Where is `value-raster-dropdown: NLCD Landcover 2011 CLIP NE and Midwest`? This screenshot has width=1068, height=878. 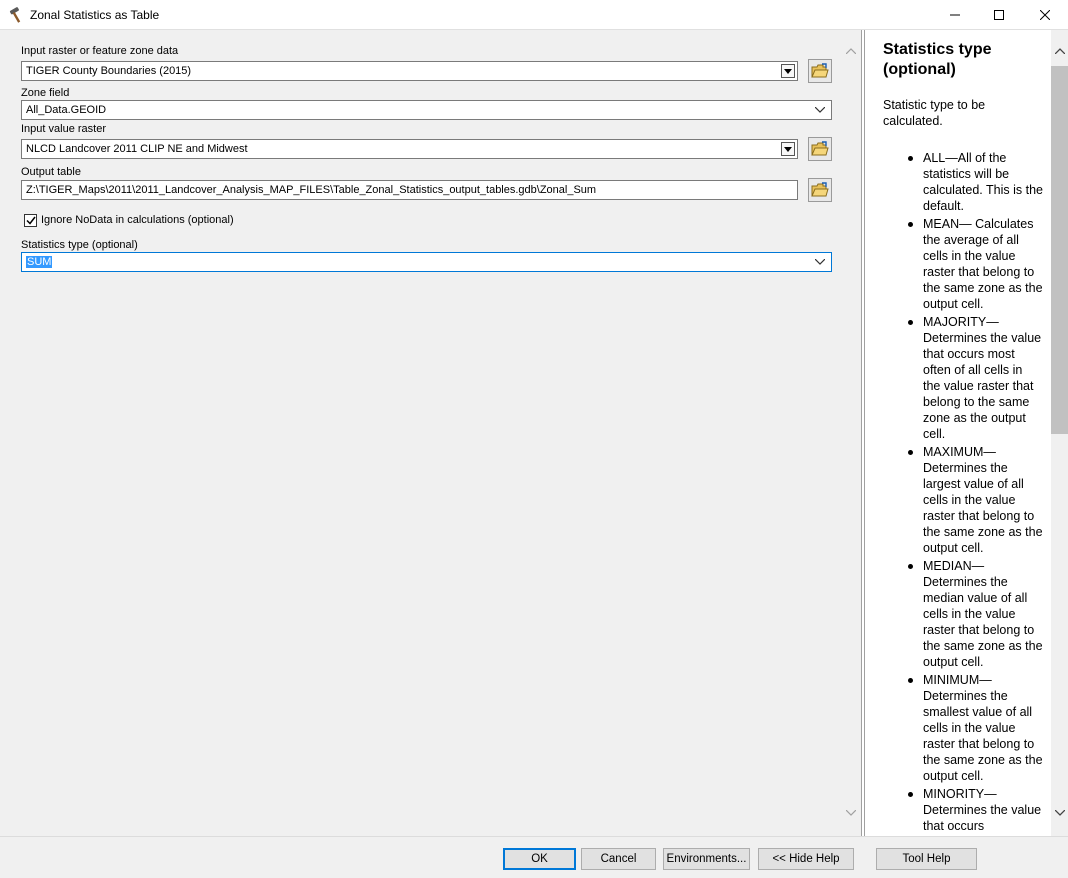
value-raster-dropdown: NLCD Landcover 2011 CLIP NE and Midwest is located at coordinates (409, 149).